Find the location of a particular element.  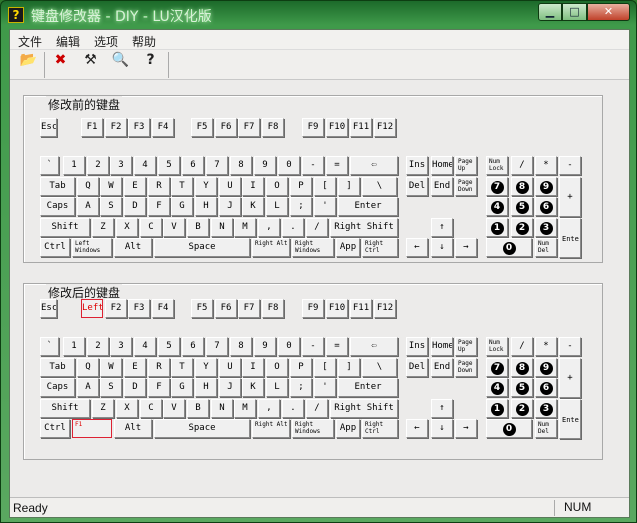

preview-icon: 🔍 is located at coordinates (120, 64).